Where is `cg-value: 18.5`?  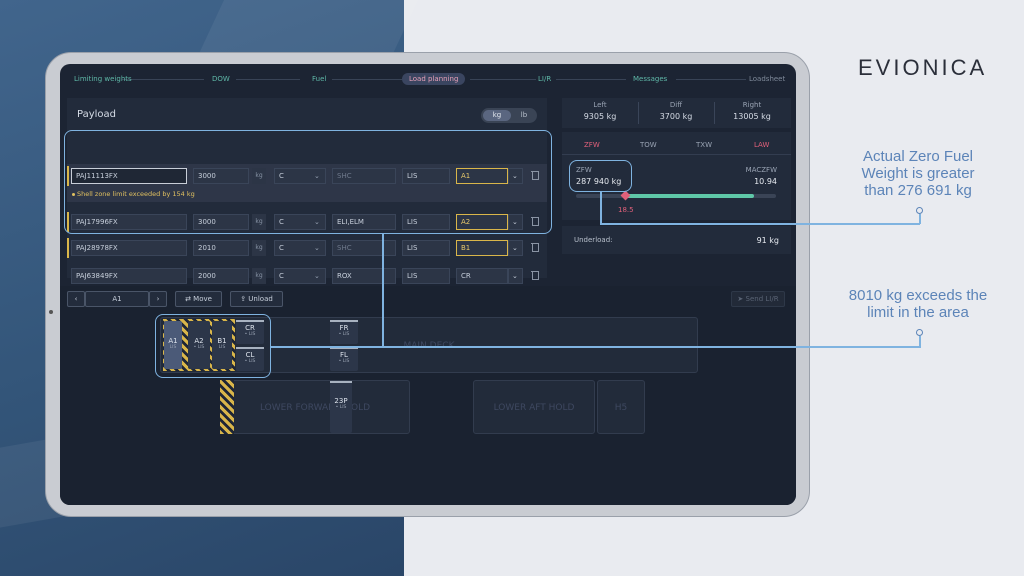
cg-value: 18.5 is located at coordinates (626, 210).